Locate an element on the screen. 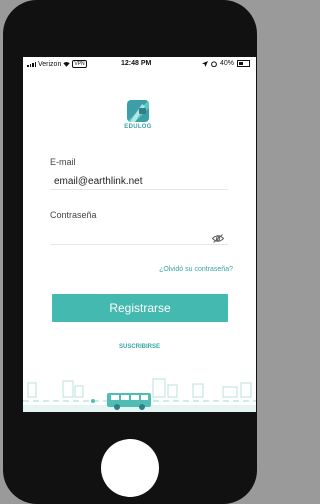 This screenshot has height=504, width=320. status-time: 12:48 PM is located at coordinates (136, 63).